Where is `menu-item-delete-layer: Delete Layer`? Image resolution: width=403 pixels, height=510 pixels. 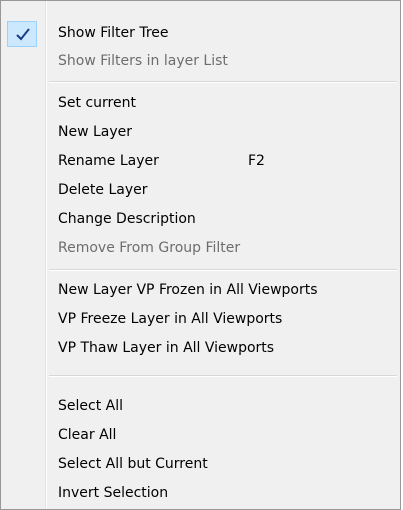
menu-item-delete-layer: Delete Layer is located at coordinates (200, 190).